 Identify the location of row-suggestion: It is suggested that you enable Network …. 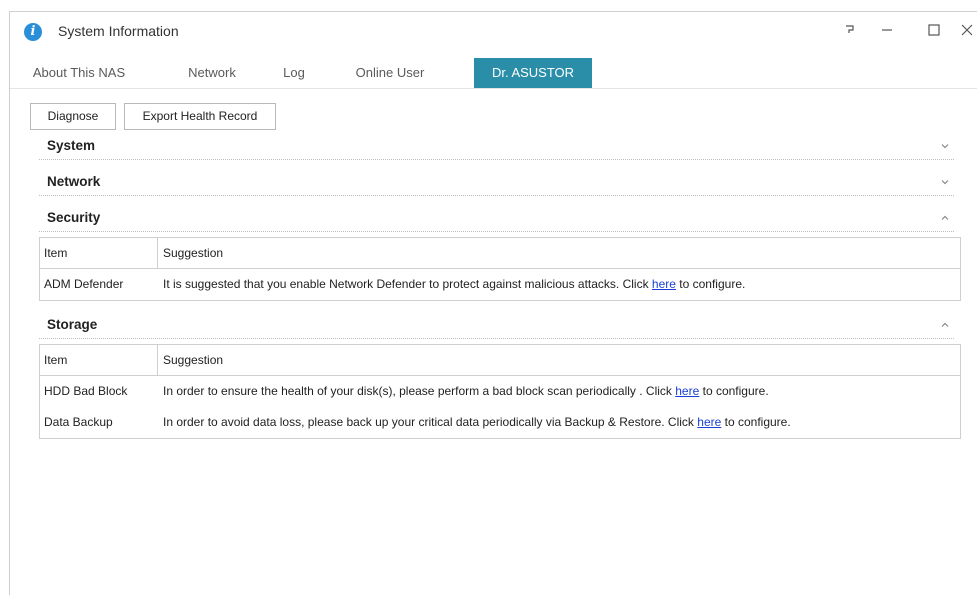
(559, 284).